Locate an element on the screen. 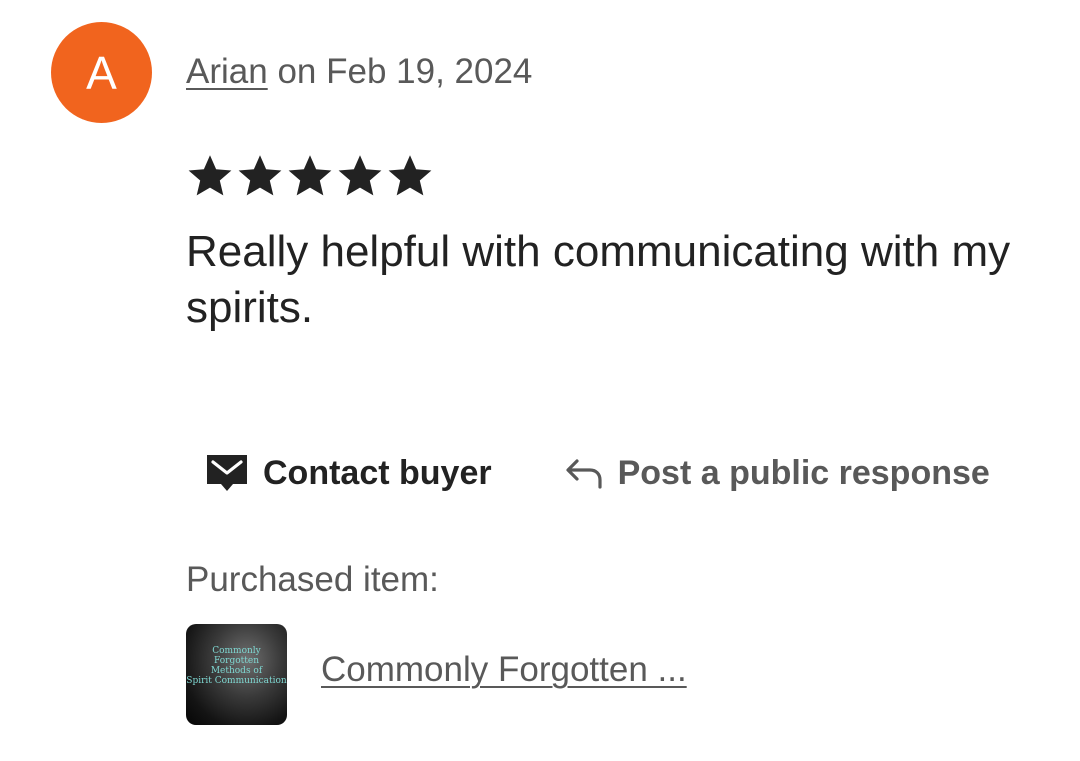 This screenshot has height=761, width=1080. post-public-response-label: Post a public response is located at coordinates (803, 472).